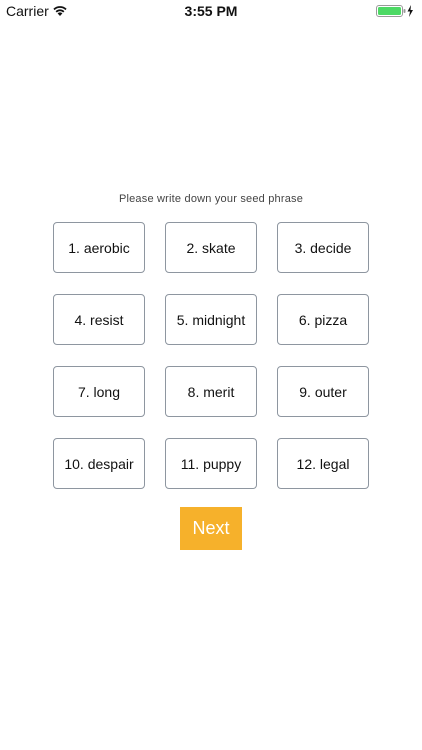 The width and height of the screenshot is (422, 750). Describe the element at coordinates (323, 463) in the screenshot. I see `seed-word-12: 12. legal` at that location.